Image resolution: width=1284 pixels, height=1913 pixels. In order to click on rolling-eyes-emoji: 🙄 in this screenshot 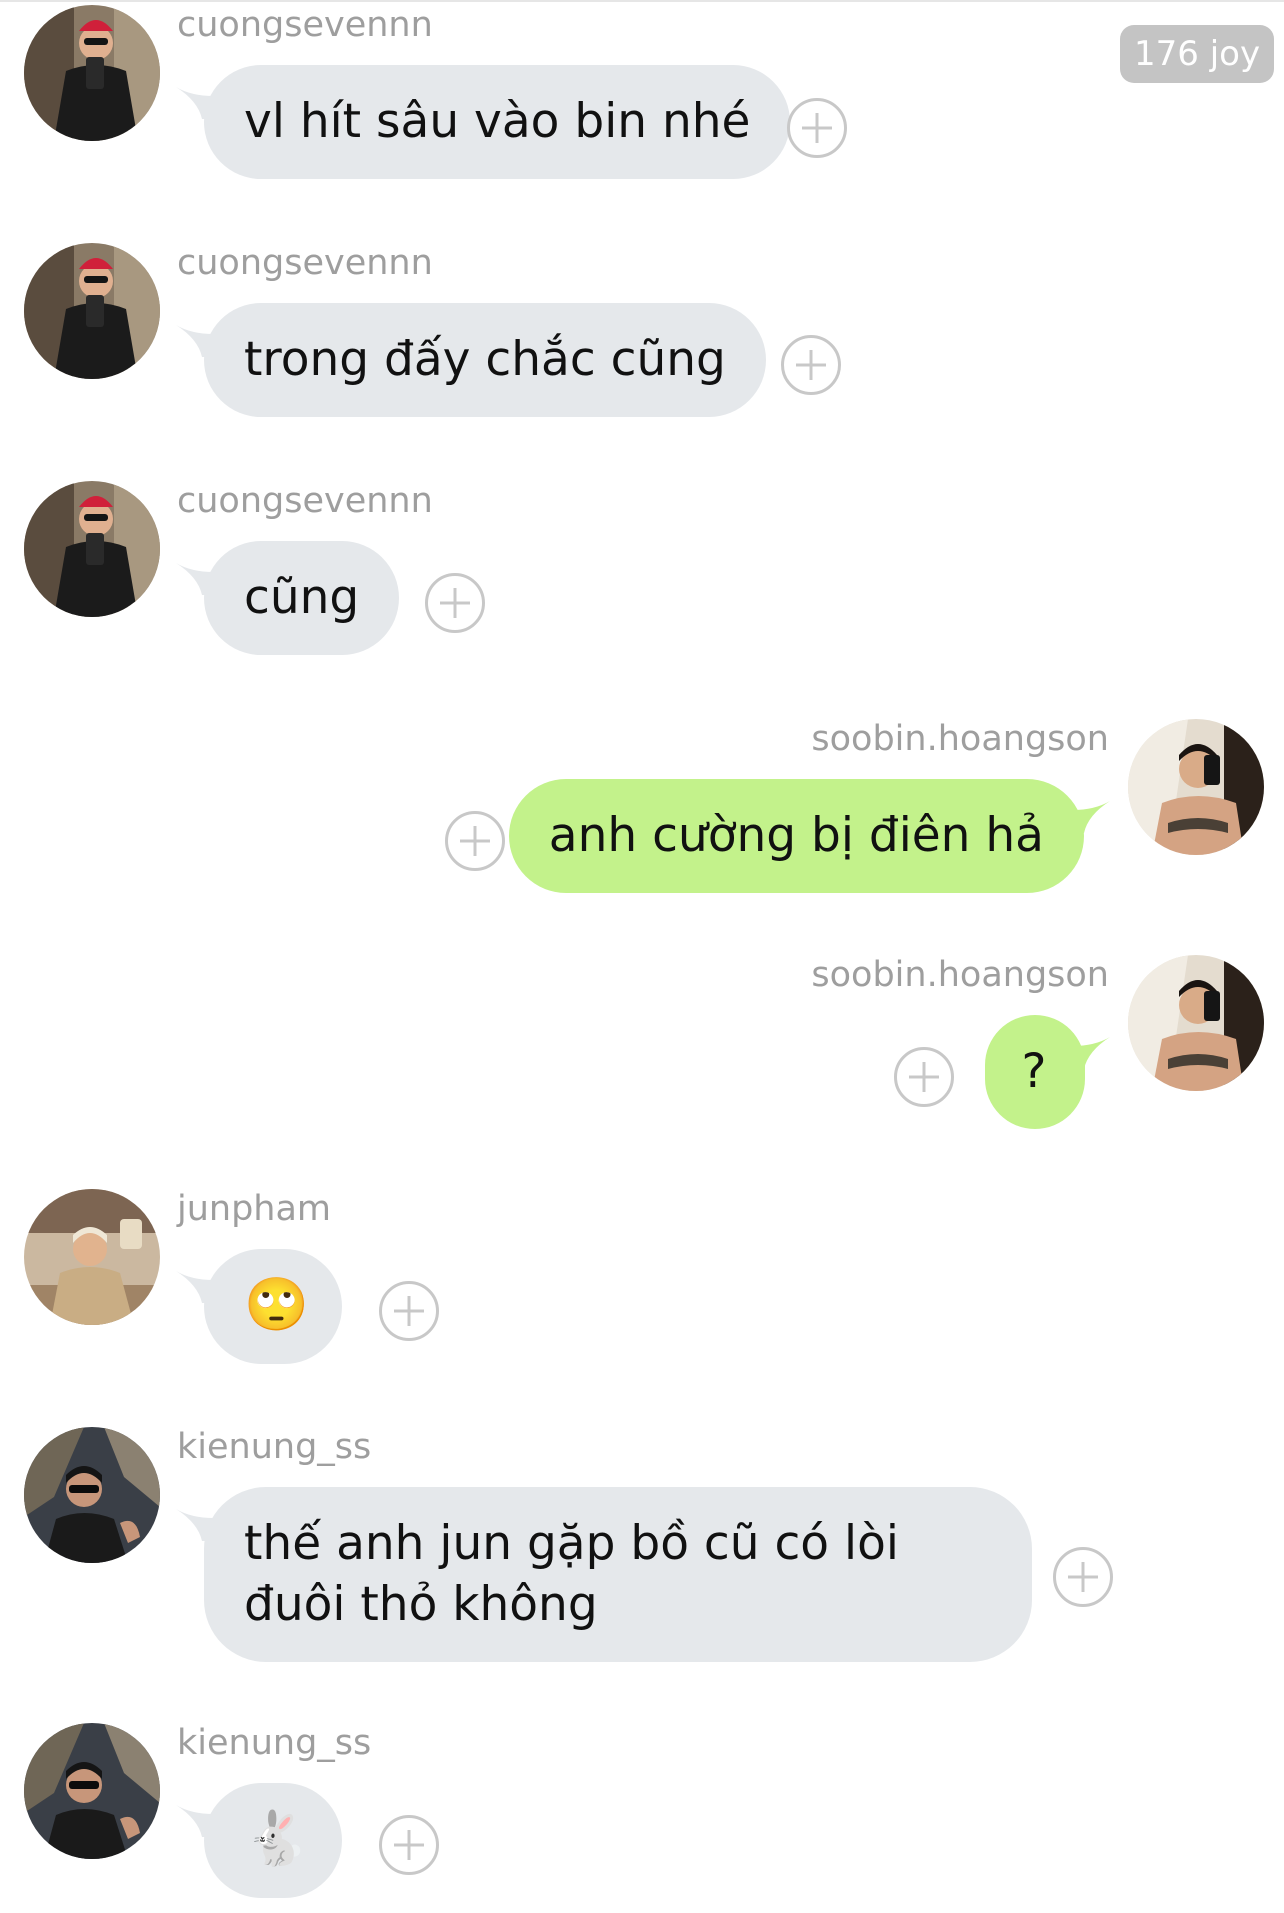, I will do `click(276, 1305)`.